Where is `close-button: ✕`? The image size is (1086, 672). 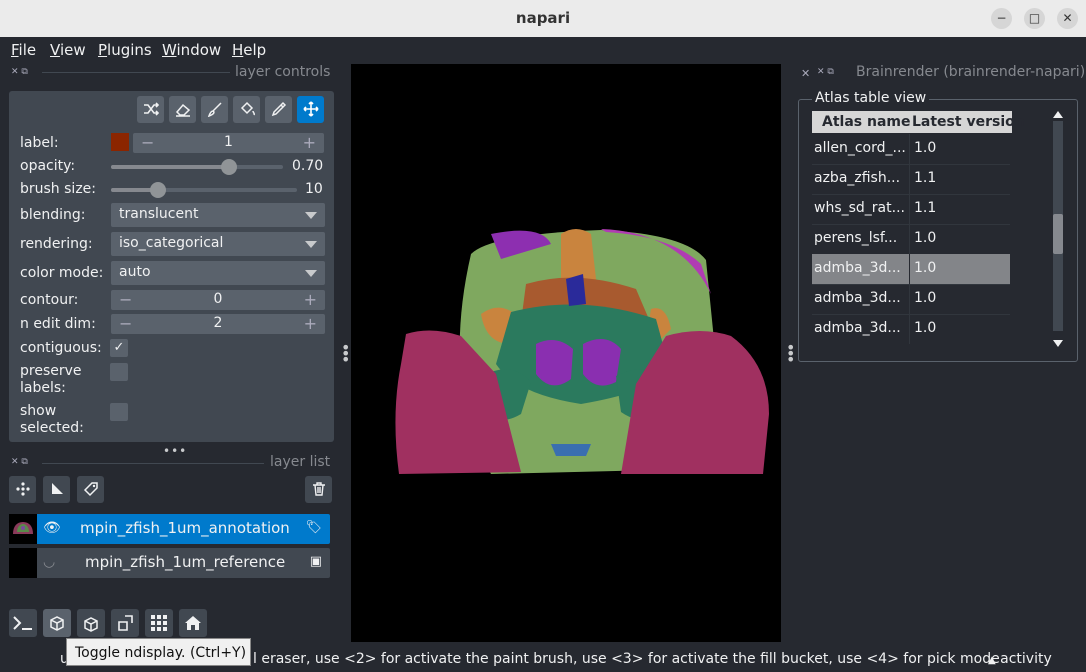 close-button: ✕ is located at coordinates (1067, 18).